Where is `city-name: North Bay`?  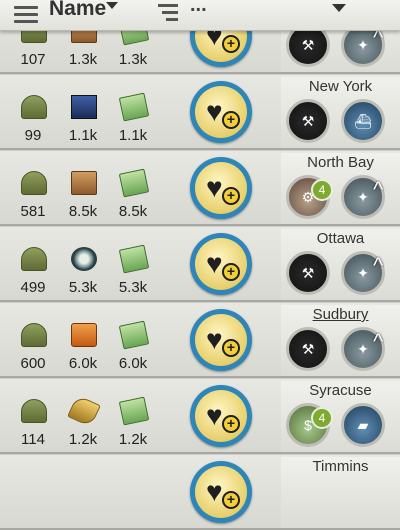 city-name: North Bay is located at coordinates (340, 162).